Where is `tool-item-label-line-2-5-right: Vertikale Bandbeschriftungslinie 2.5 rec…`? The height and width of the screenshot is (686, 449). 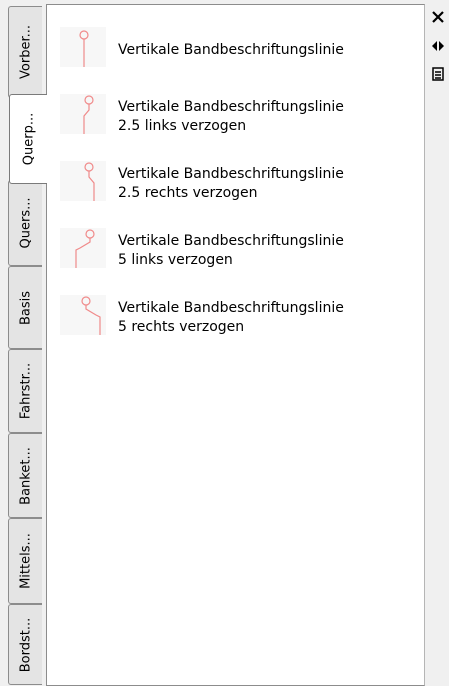 tool-item-label-line-2-5-right: Vertikale Bandbeschriftungslinie 2.5 rec… is located at coordinates (240, 183).